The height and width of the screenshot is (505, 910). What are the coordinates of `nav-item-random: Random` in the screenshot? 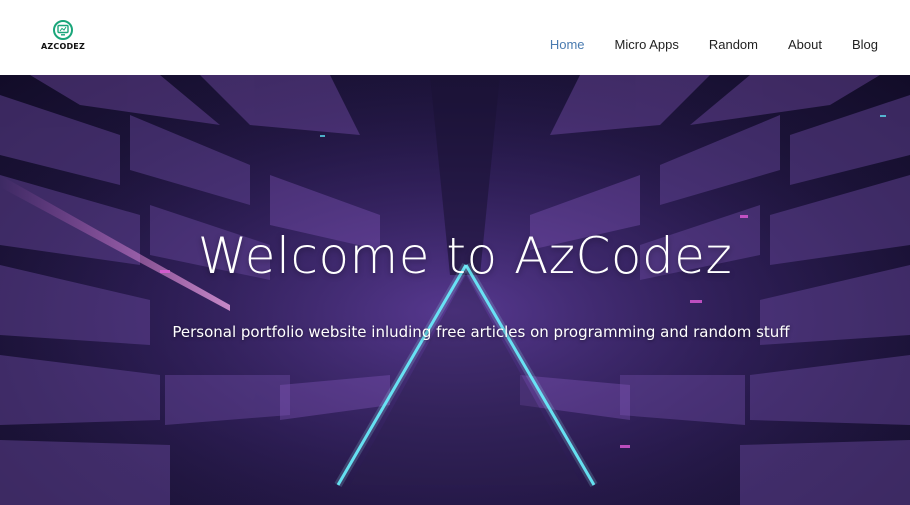 It's located at (733, 45).